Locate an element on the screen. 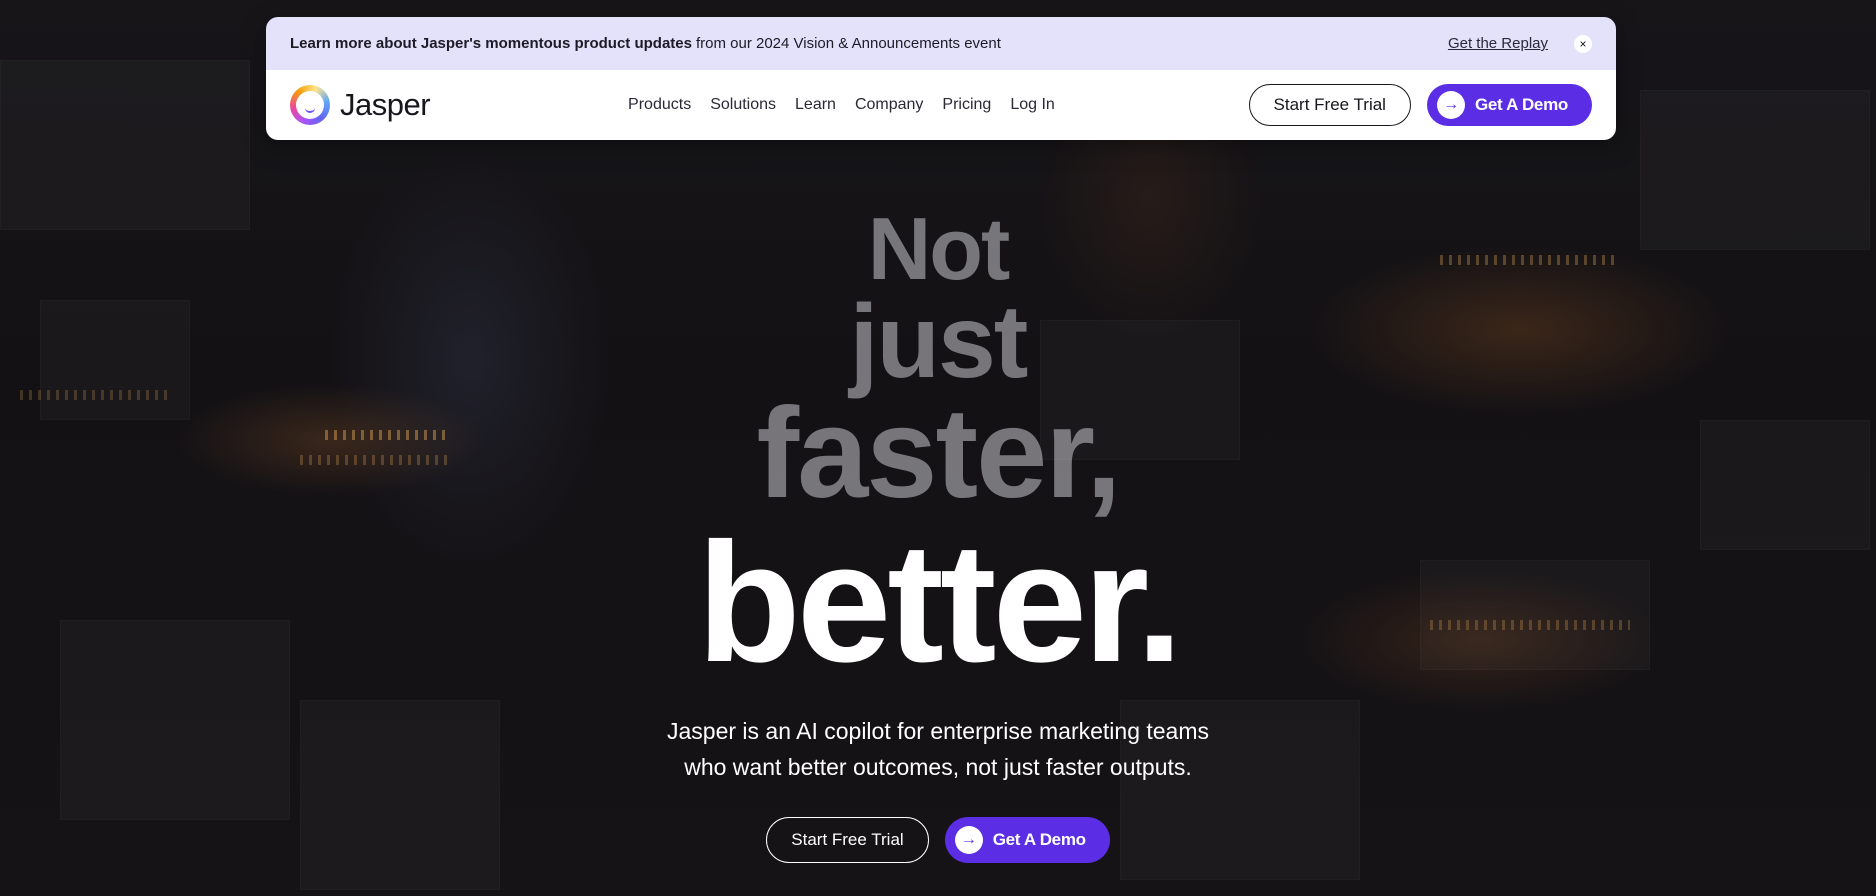  brand-name: Jasper is located at coordinates (385, 104).